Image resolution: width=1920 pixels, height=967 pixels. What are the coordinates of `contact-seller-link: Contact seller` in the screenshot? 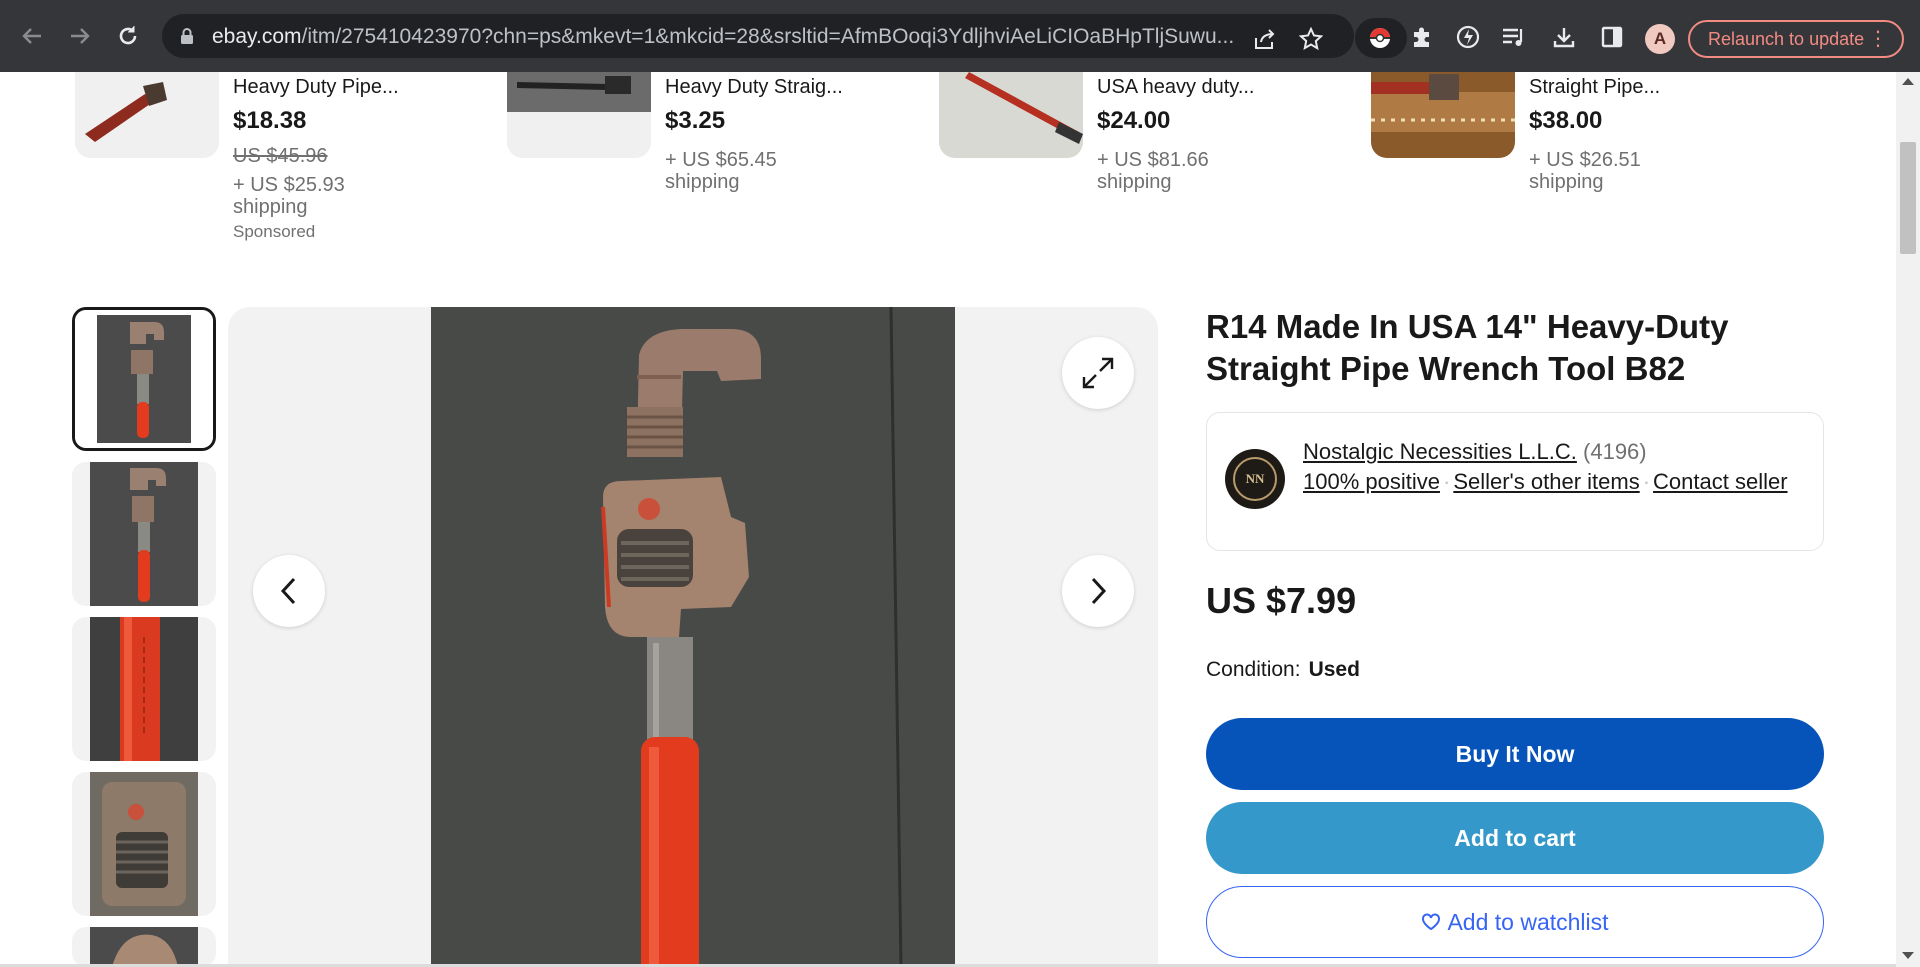 It's located at (1720, 481).